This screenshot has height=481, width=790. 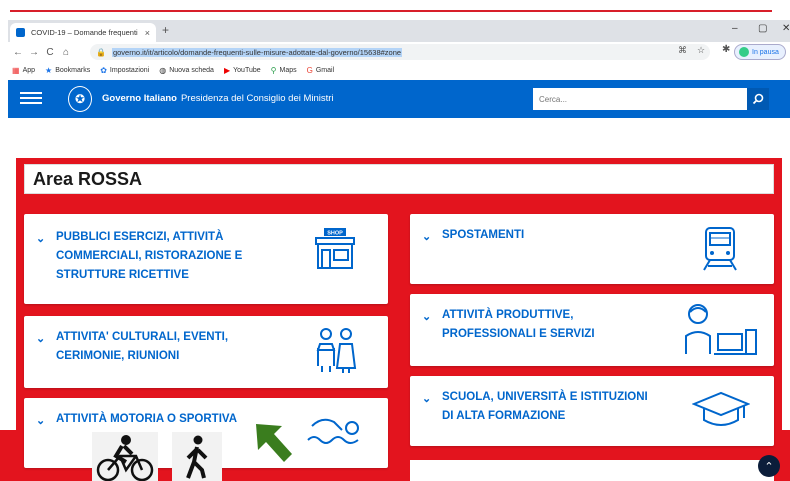 What do you see at coordinates (20, 32) in the screenshot?
I see `site-favicon-icon` at bounding box center [20, 32].